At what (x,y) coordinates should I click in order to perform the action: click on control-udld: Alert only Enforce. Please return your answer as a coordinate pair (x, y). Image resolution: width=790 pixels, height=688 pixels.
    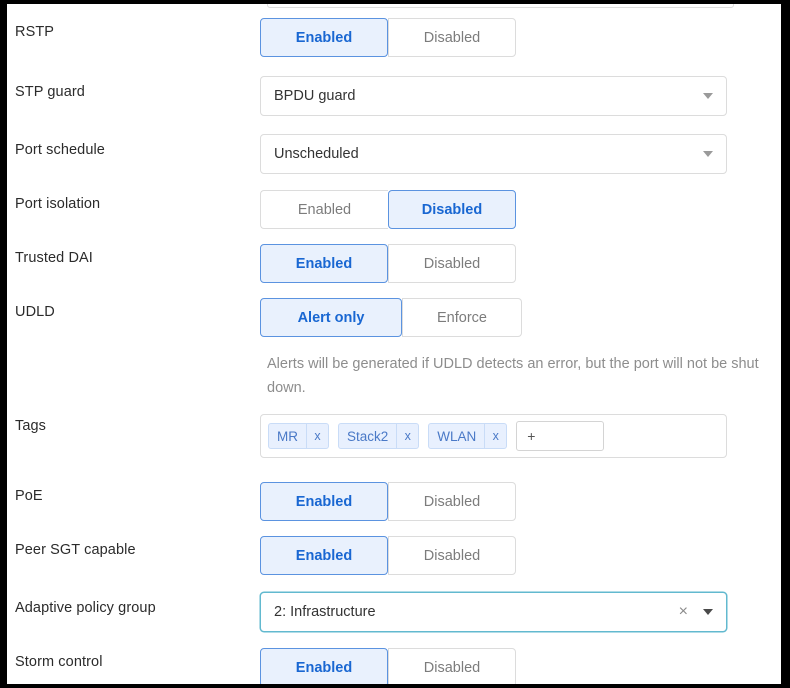
    Looking at the image, I should click on (520, 317).